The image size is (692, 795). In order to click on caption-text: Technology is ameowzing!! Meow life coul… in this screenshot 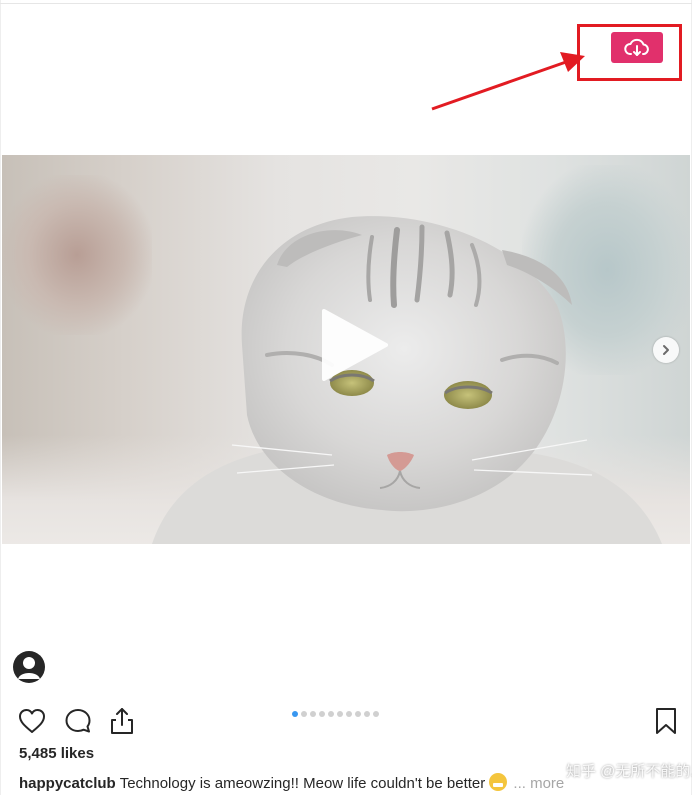, I will do `click(302, 783)`.